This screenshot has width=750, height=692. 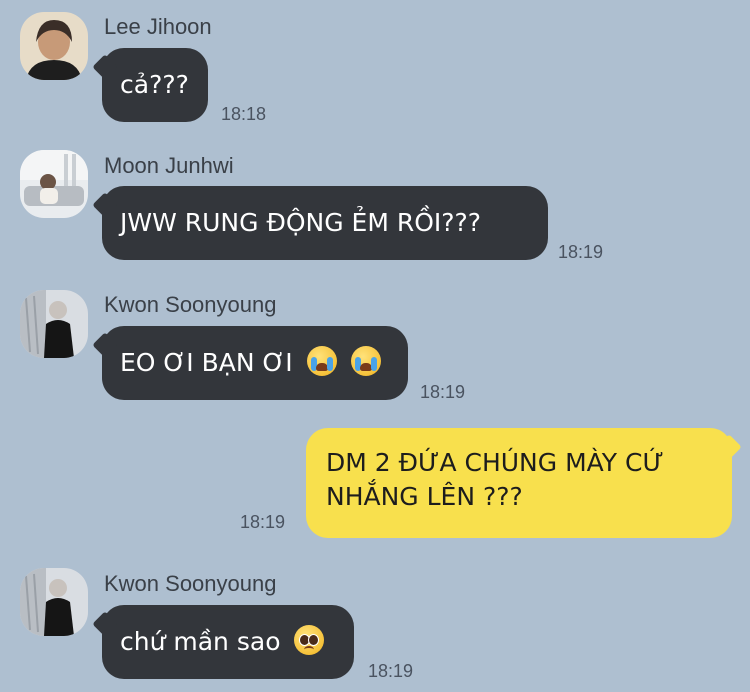 What do you see at coordinates (200, 641) in the screenshot?
I see `message-text: chứ mần sao` at bounding box center [200, 641].